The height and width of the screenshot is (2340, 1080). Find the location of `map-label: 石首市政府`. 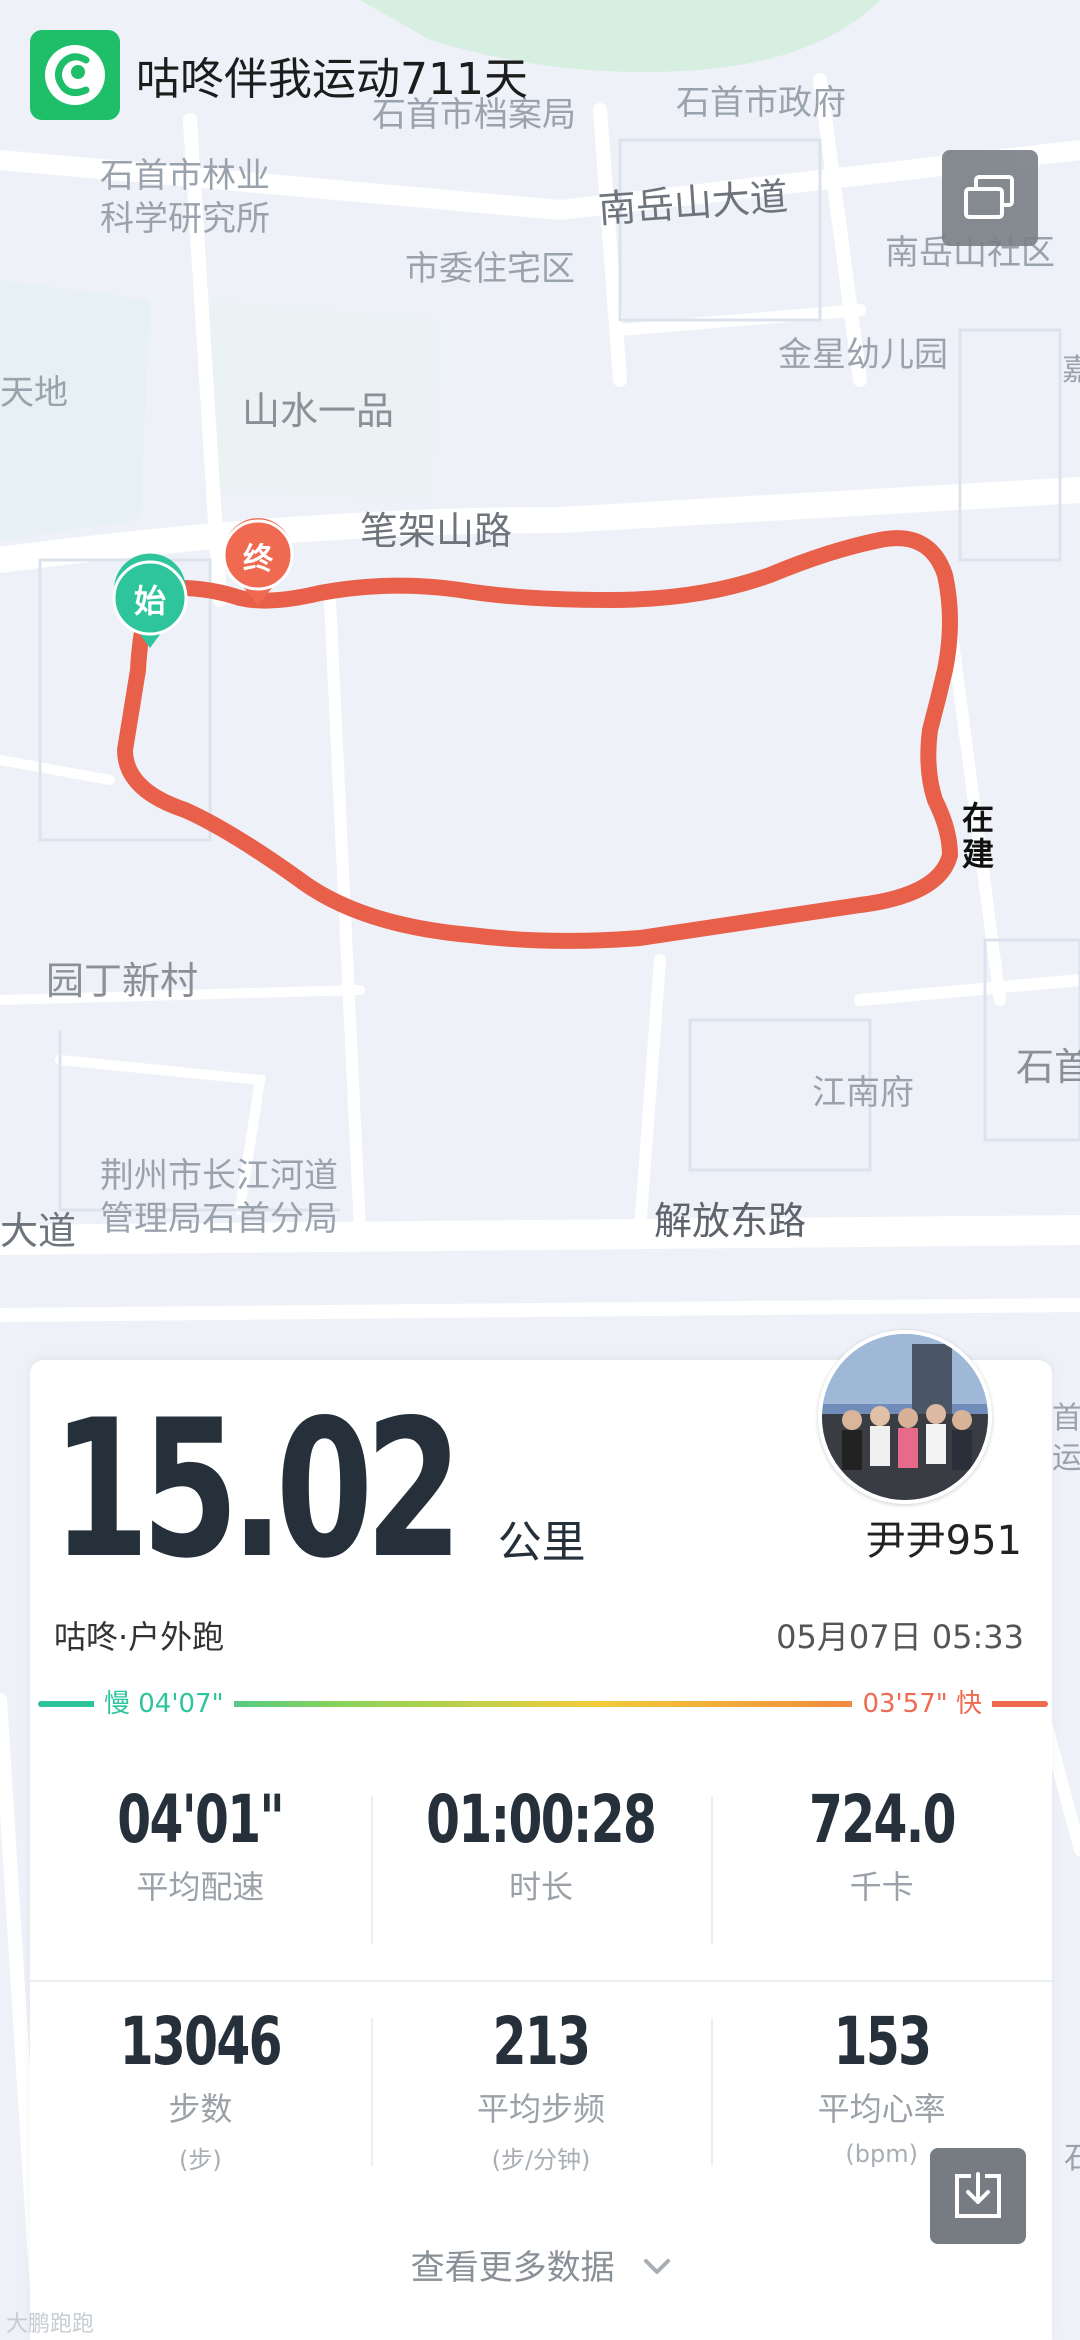

map-label: 石首市政府 is located at coordinates (761, 103).